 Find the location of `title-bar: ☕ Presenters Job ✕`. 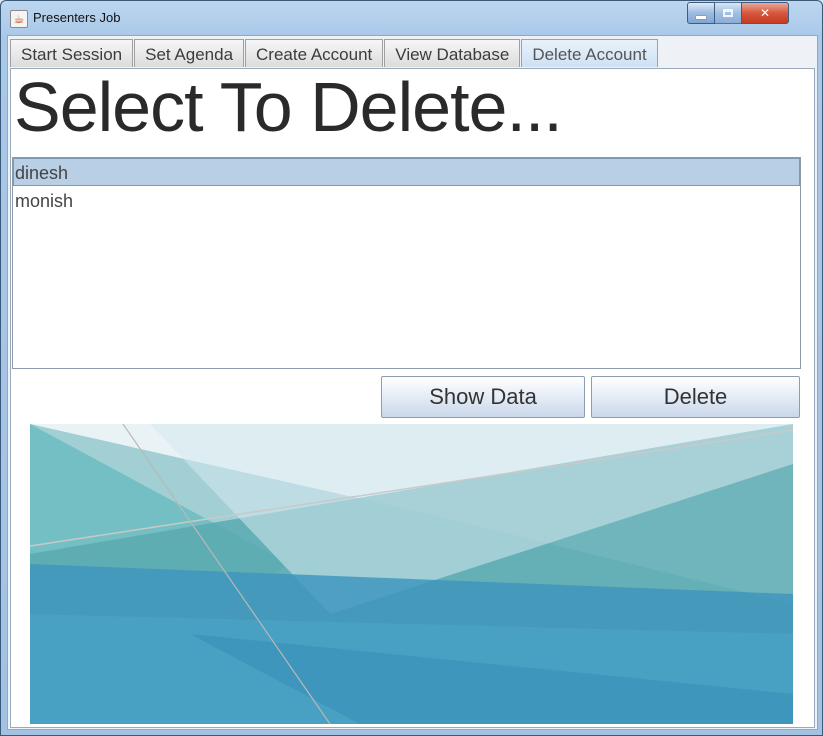

title-bar: ☕ Presenters Job ✕ is located at coordinates (411, 18).